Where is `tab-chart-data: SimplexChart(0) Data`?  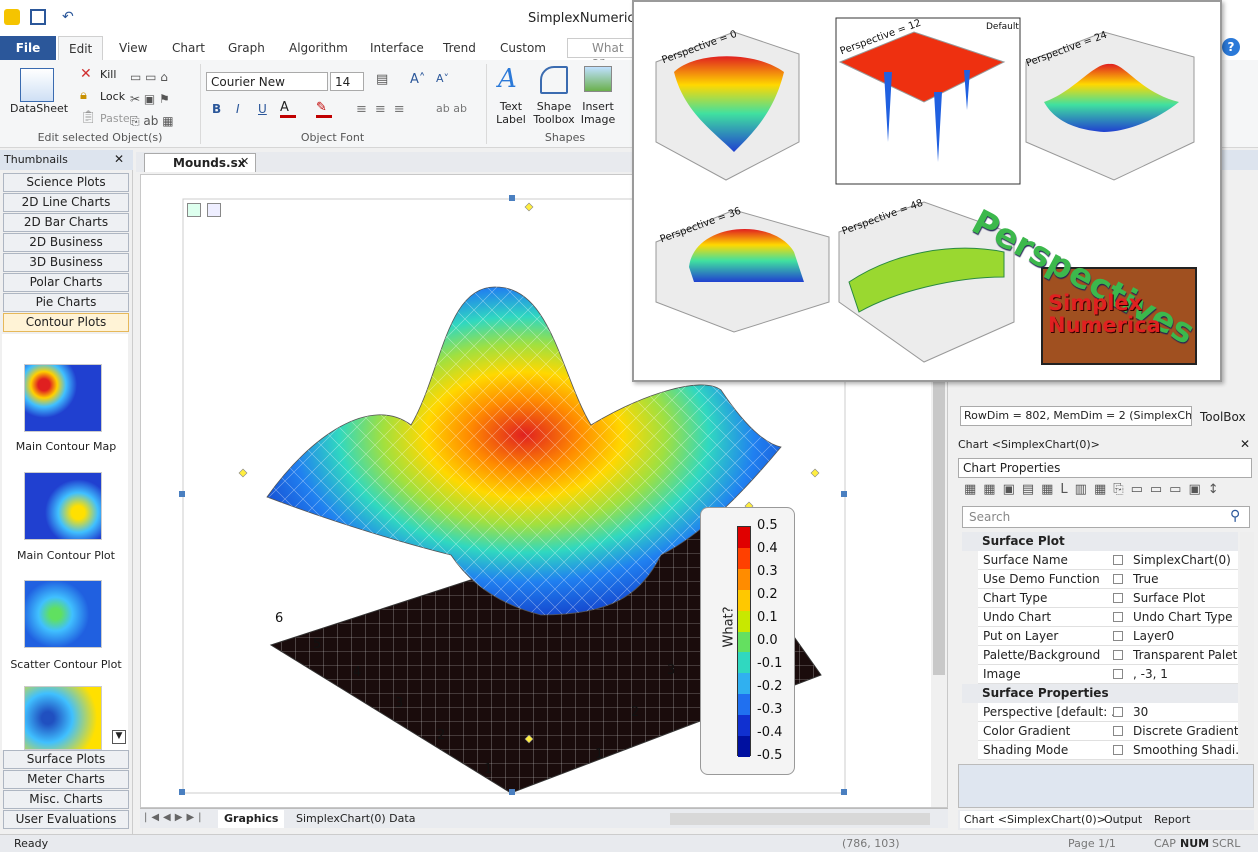 tab-chart-data: SimplexChart(0) Data is located at coordinates (355, 819).